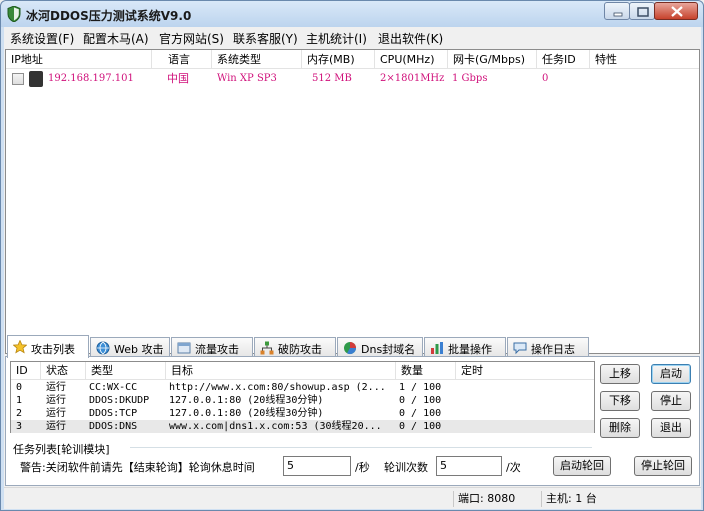 The image size is (704, 511). What do you see at coordinates (109, 16) in the screenshot?
I see `window-title: 冰河DDOS压力测试系统V9.0` at bounding box center [109, 16].